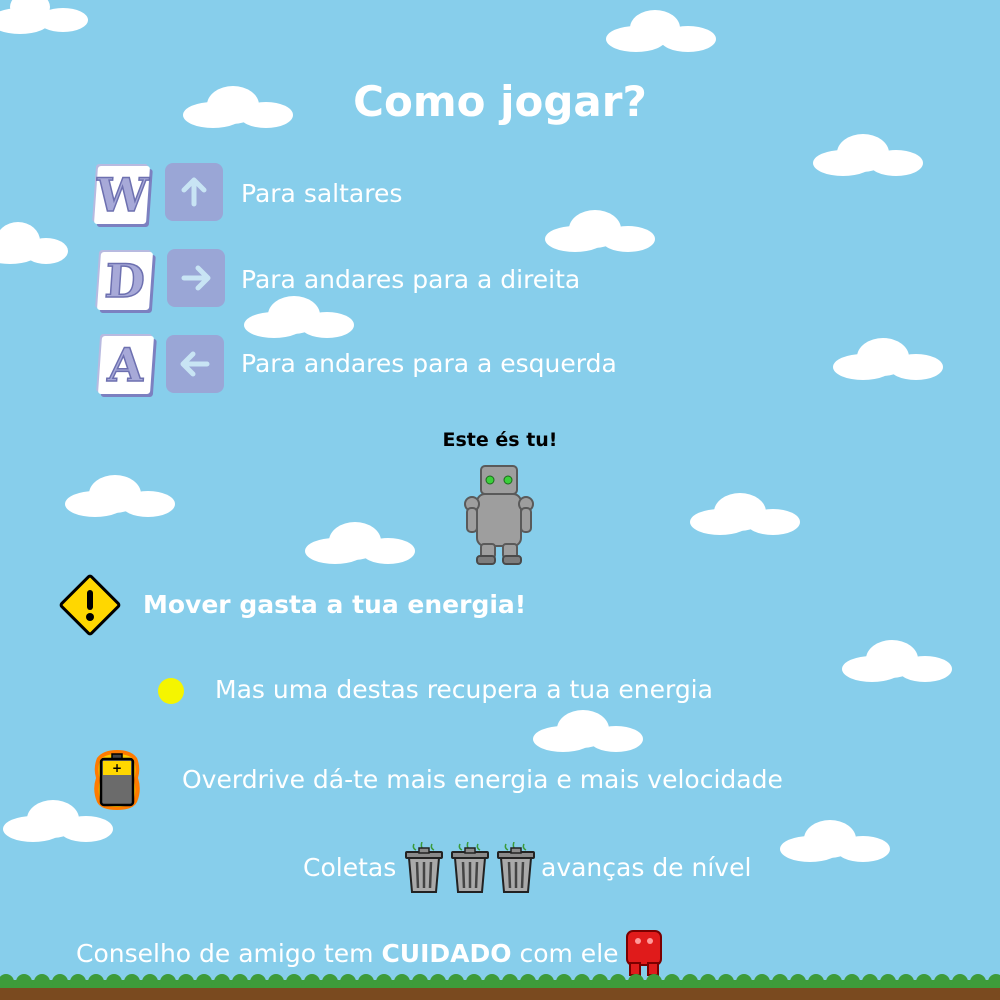  I want to click on arrow-right-icon, so click(196, 278).